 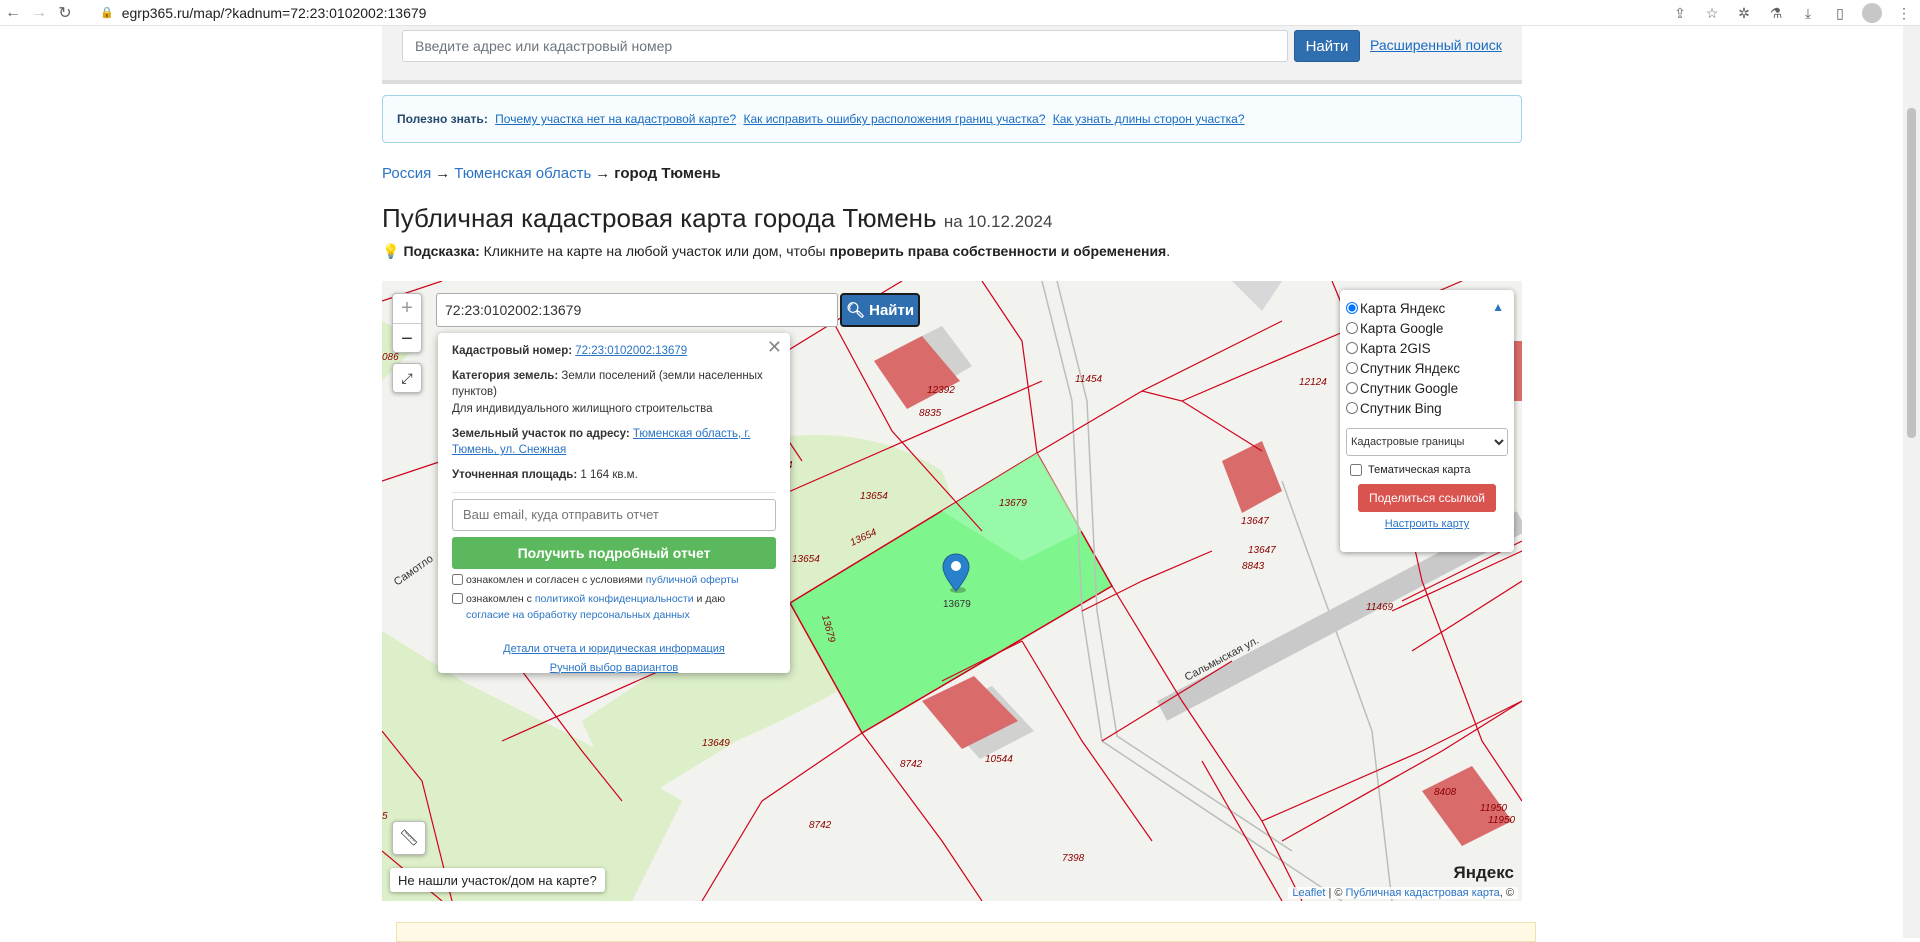 What do you see at coordinates (1427, 368) in the screenshot?
I see `layer-option: Спутник Яндекс` at bounding box center [1427, 368].